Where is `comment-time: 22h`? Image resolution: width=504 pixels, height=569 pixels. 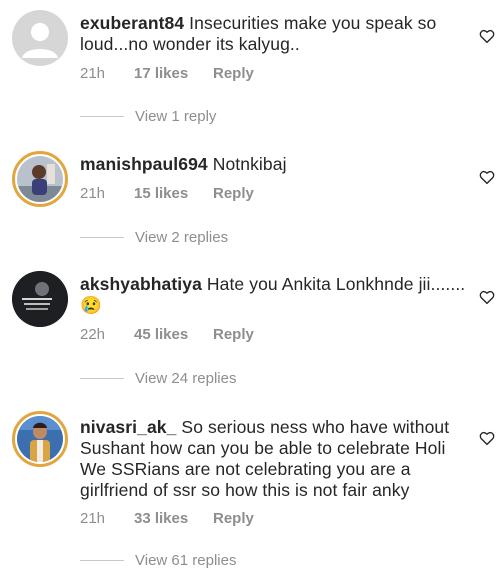 comment-time: 22h is located at coordinates (93, 334).